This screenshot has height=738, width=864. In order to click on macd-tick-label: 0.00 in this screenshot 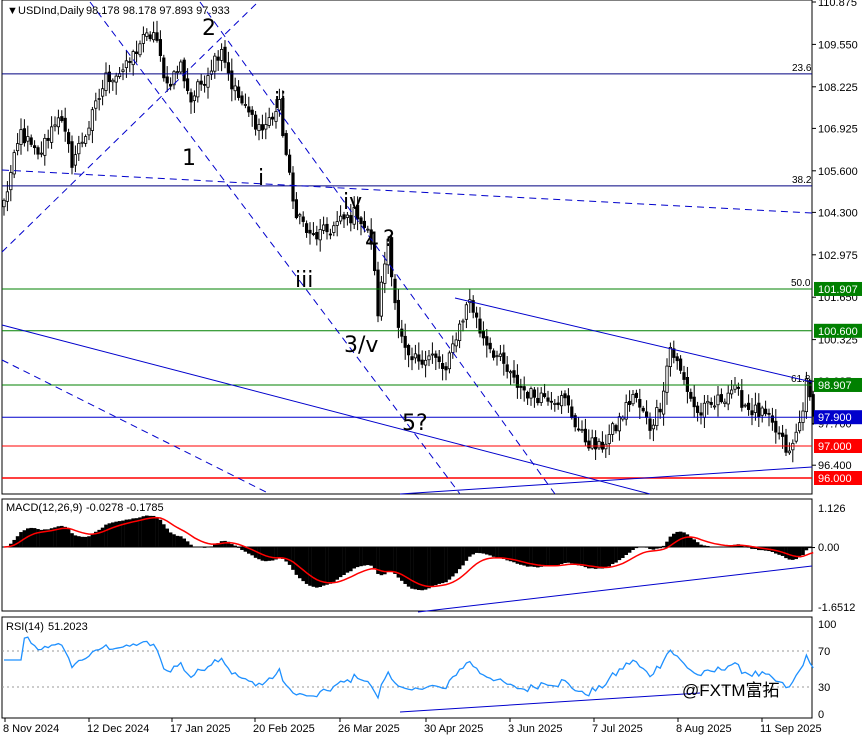, I will do `click(828, 548)`.